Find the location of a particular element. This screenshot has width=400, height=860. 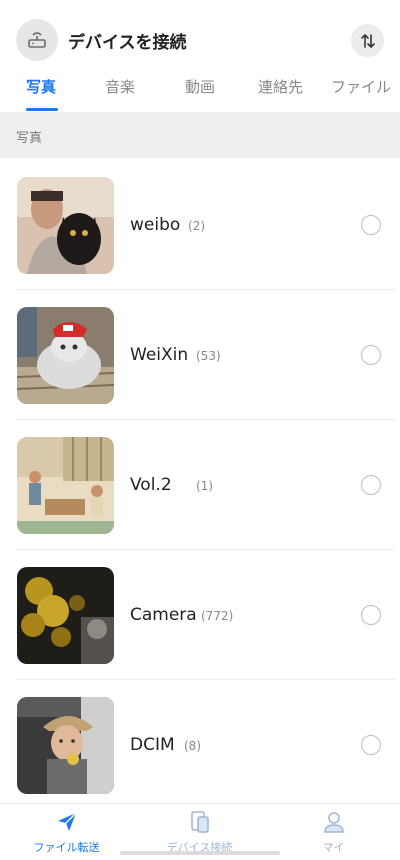

album-count: (53) is located at coordinates (208, 356).